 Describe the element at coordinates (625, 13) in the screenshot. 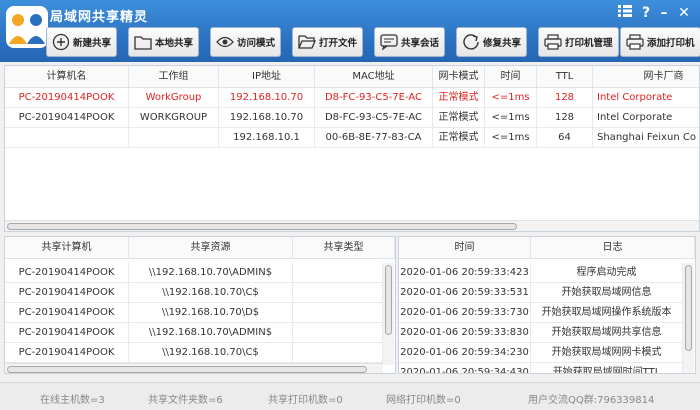

I see `menu-icon` at that location.